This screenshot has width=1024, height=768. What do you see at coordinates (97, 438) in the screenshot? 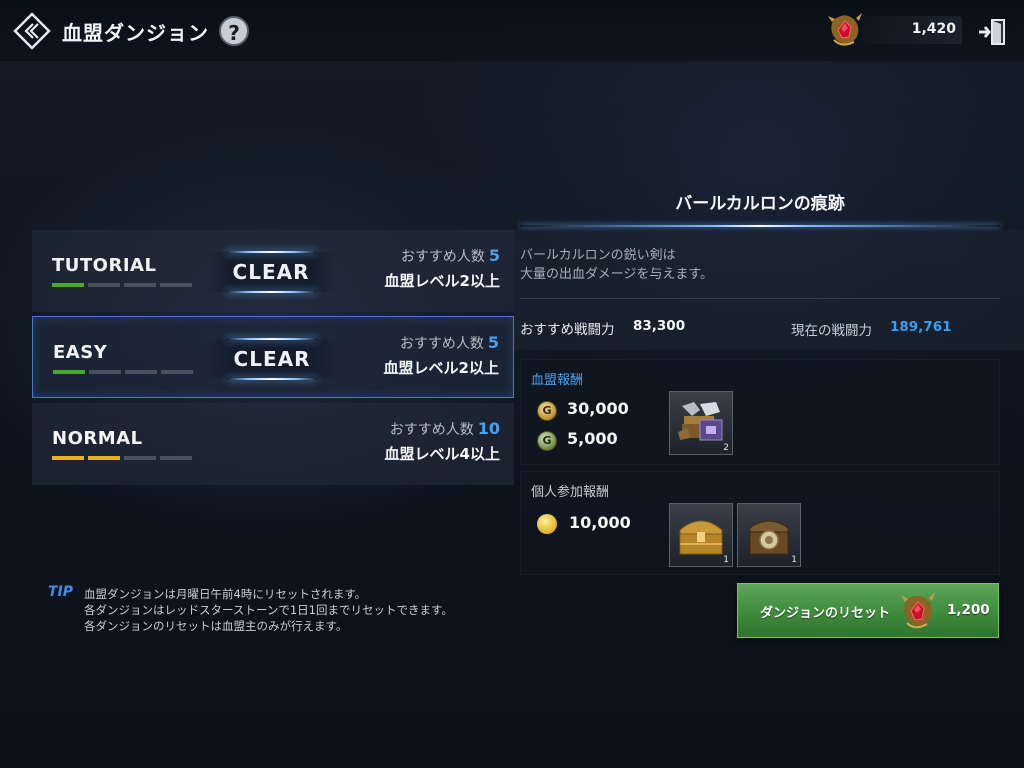
I see `difficulty-name: NORMAL` at bounding box center [97, 438].